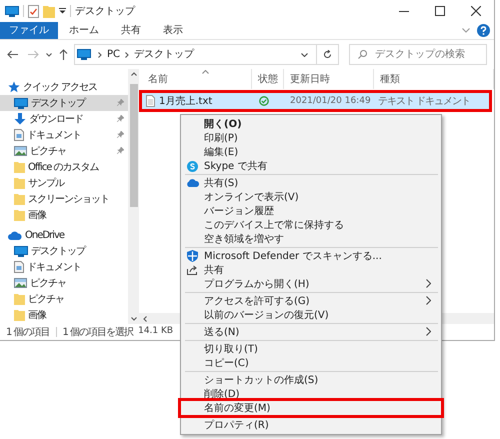 Image resolution: width=500 pixels, height=439 pixels. What do you see at coordinates (134, 145) in the screenshot?
I see `scroll-thumb` at bounding box center [134, 145].